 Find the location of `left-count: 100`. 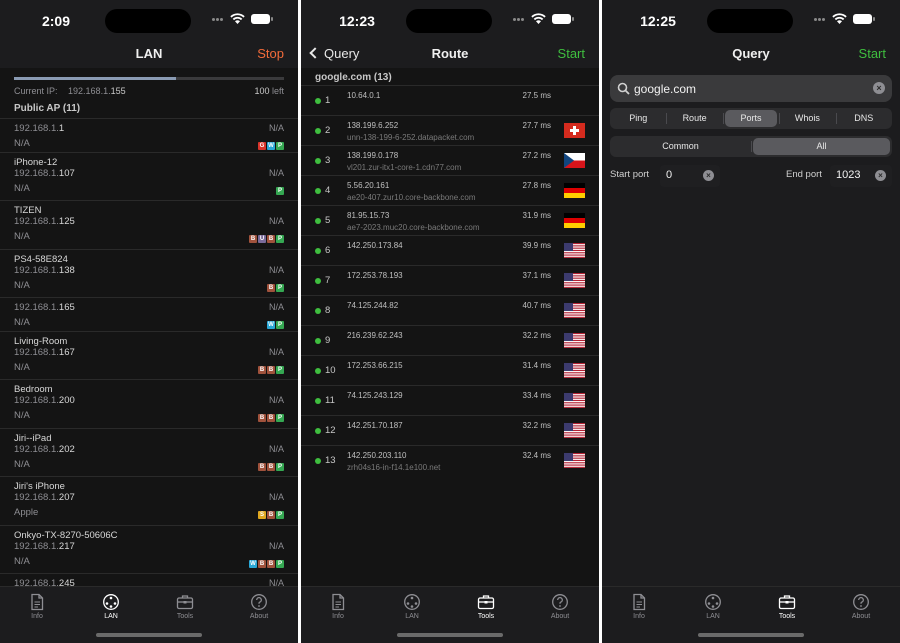

left-count: 100 is located at coordinates (262, 91).